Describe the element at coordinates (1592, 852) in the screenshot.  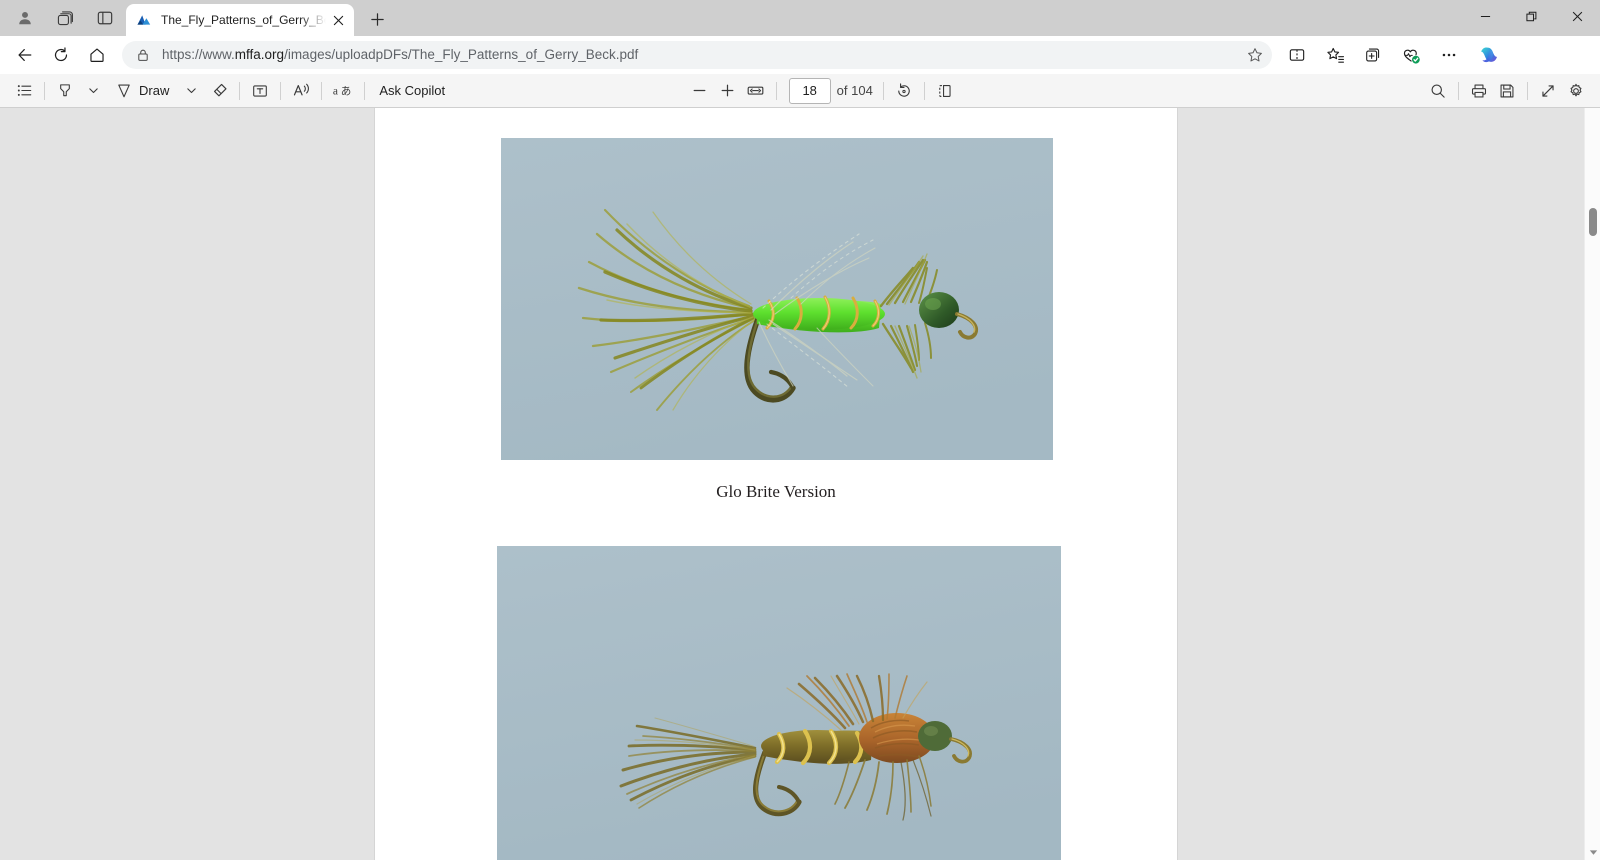
I see `scroll-down-arrow-icon` at that location.